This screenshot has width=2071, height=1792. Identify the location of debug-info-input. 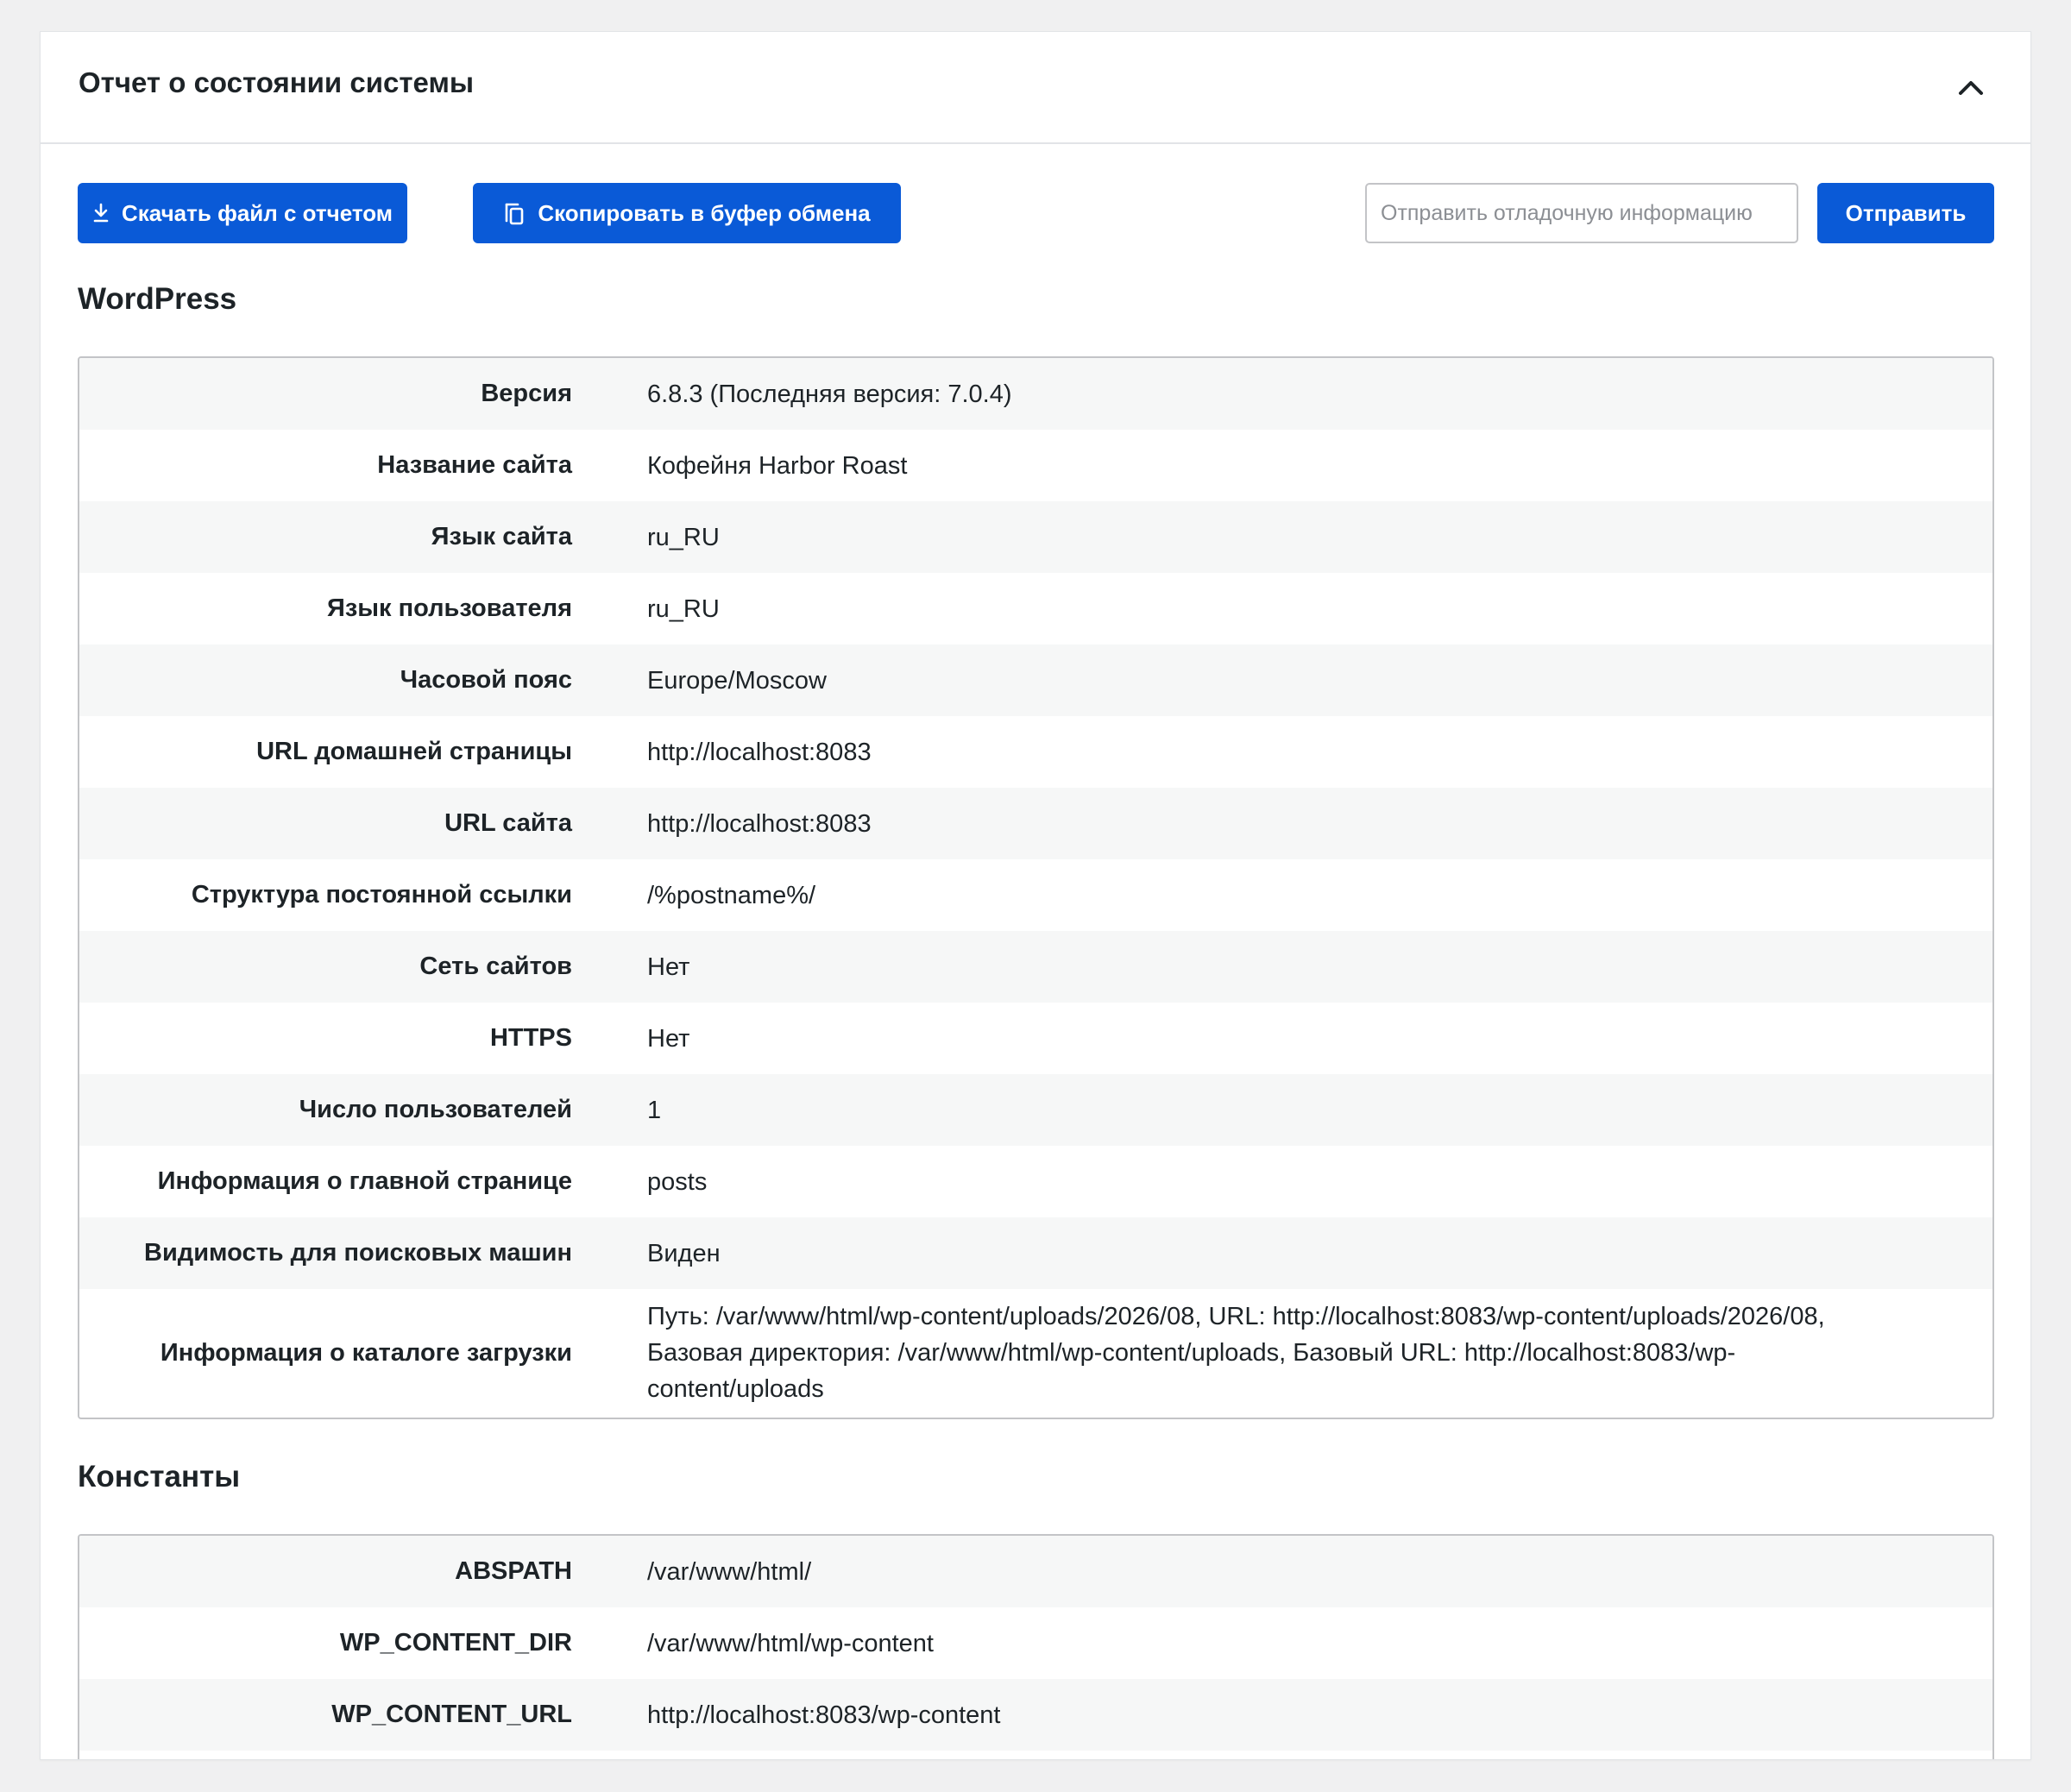
(1581, 213).